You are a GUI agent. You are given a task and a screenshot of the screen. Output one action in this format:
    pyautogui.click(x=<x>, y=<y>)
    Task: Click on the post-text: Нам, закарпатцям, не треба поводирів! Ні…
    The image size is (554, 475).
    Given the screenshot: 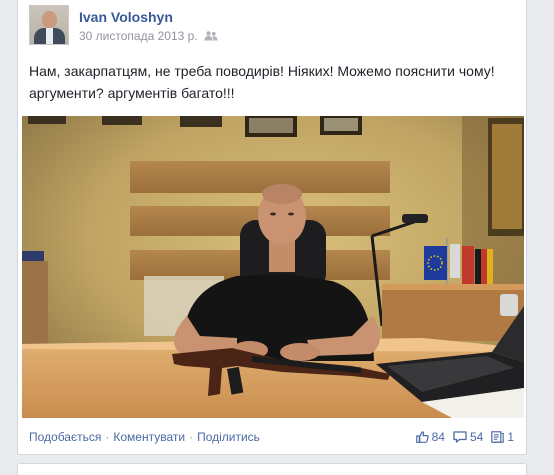 What is the action you would take?
    pyautogui.click(x=262, y=82)
    